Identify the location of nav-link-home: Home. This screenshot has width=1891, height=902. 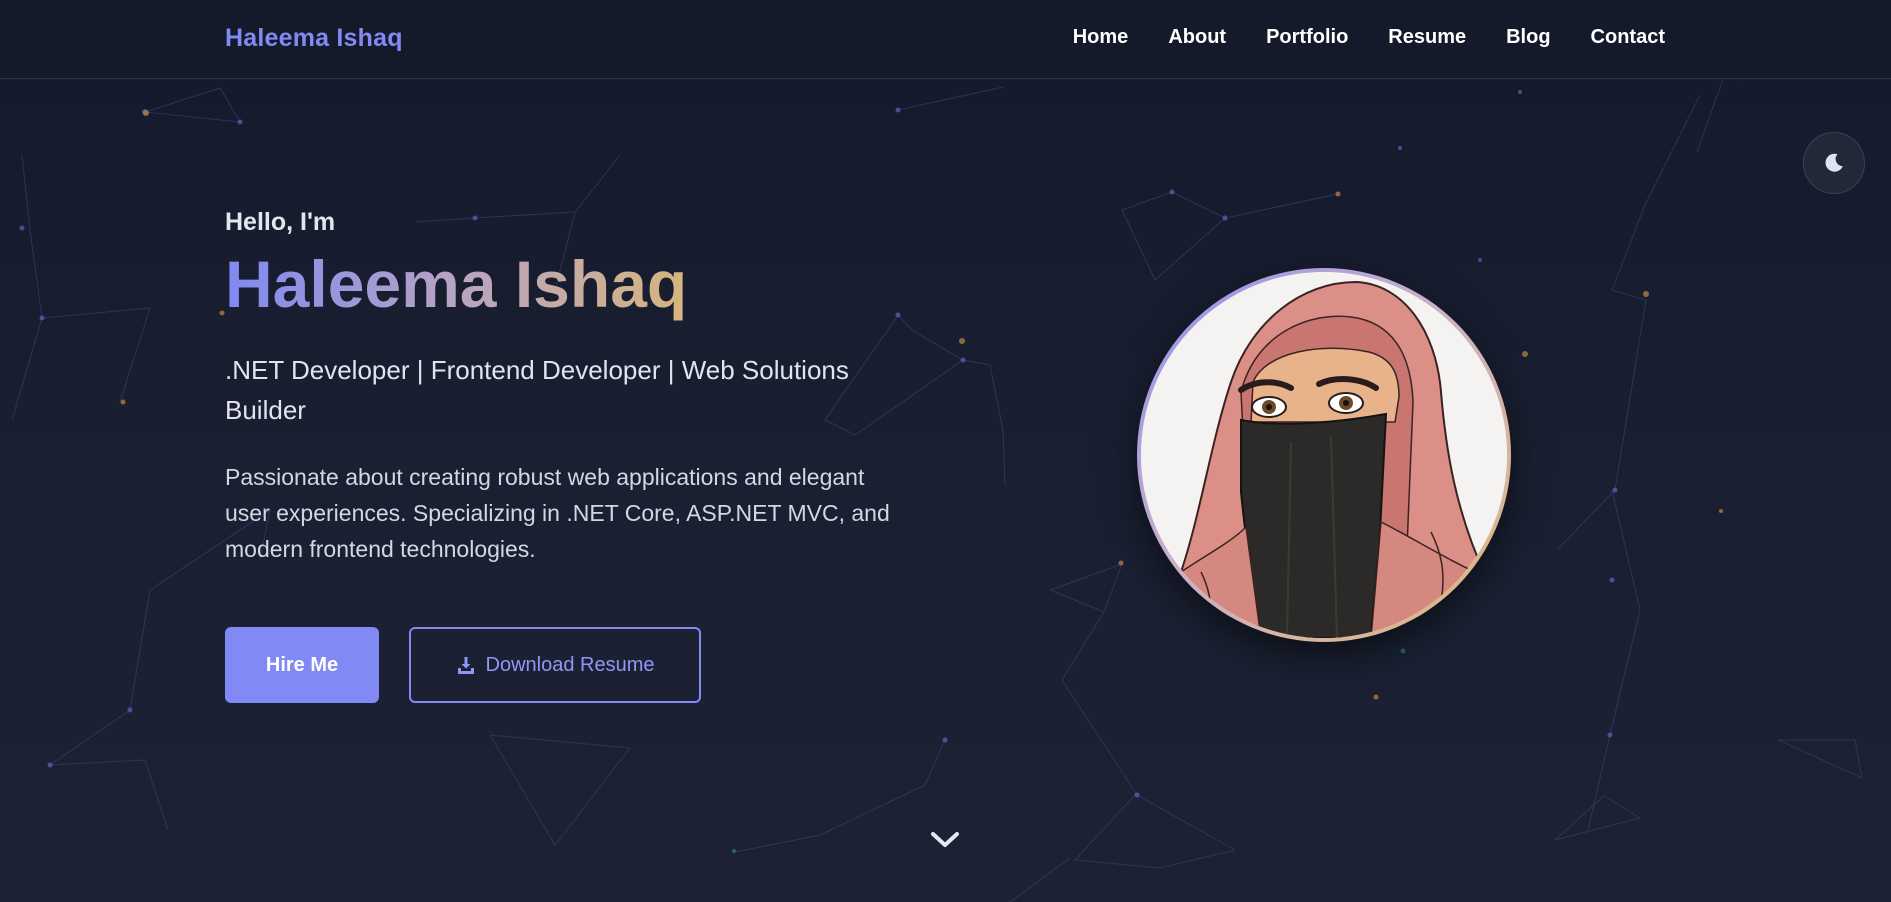
(1101, 37).